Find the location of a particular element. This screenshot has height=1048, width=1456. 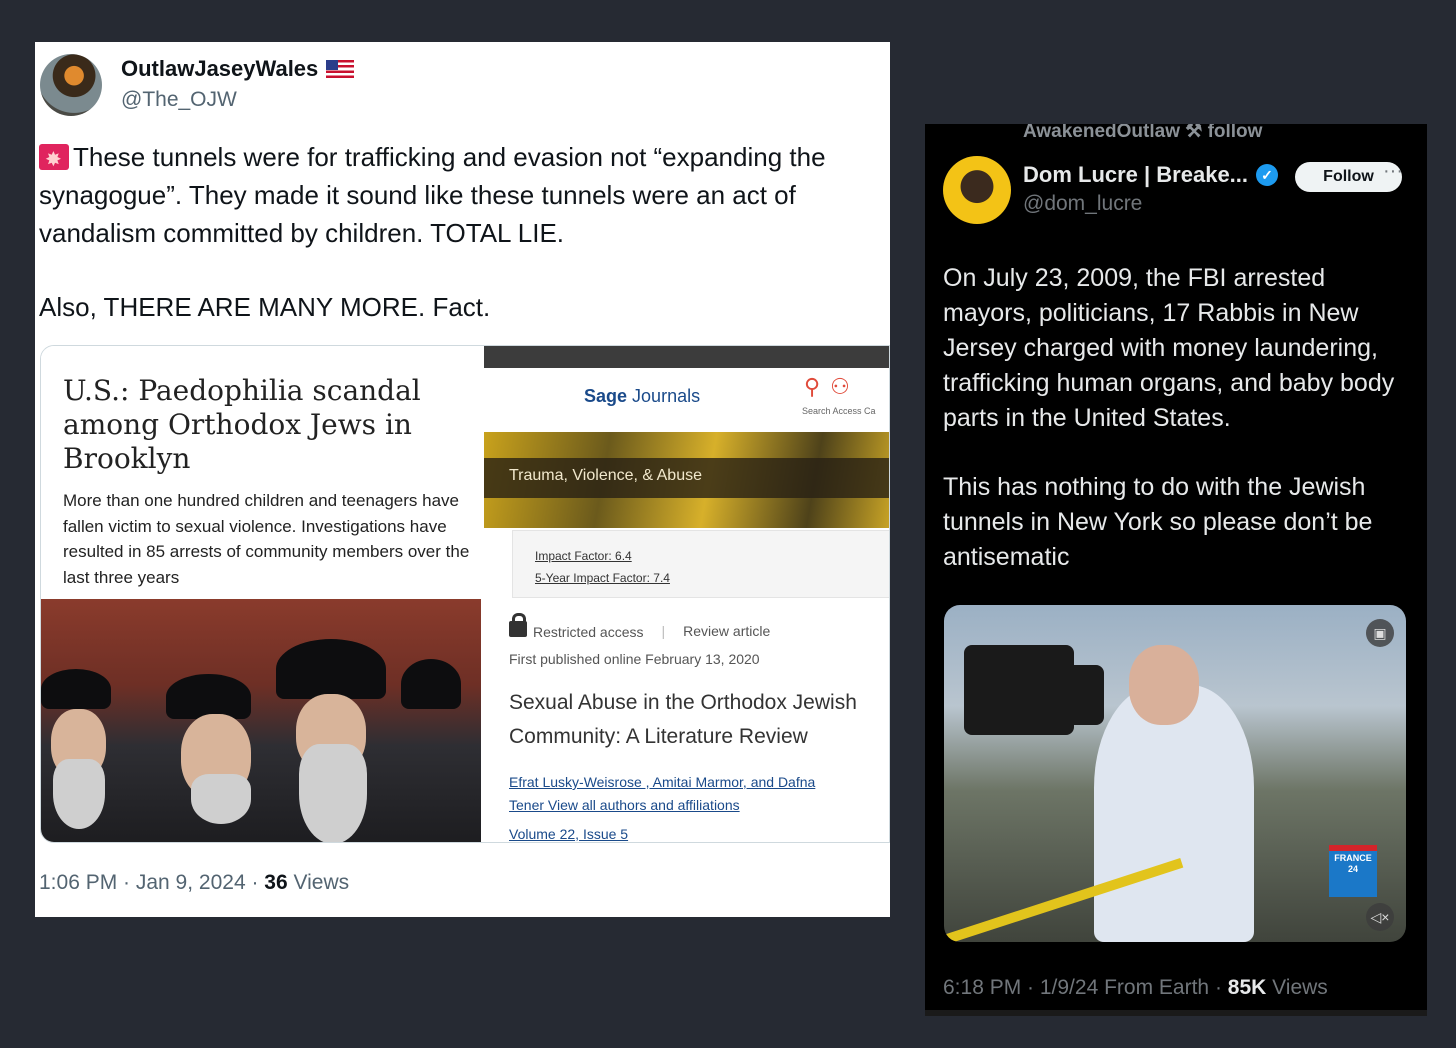

person-head is located at coordinates (1164, 685).